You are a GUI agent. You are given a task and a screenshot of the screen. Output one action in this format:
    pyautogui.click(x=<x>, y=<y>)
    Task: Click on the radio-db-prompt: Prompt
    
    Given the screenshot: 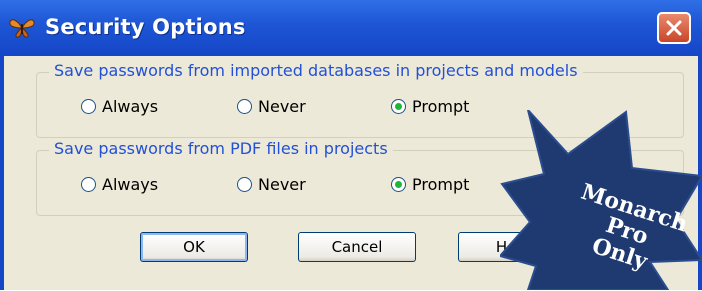 What is the action you would take?
    pyautogui.click(x=430, y=106)
    